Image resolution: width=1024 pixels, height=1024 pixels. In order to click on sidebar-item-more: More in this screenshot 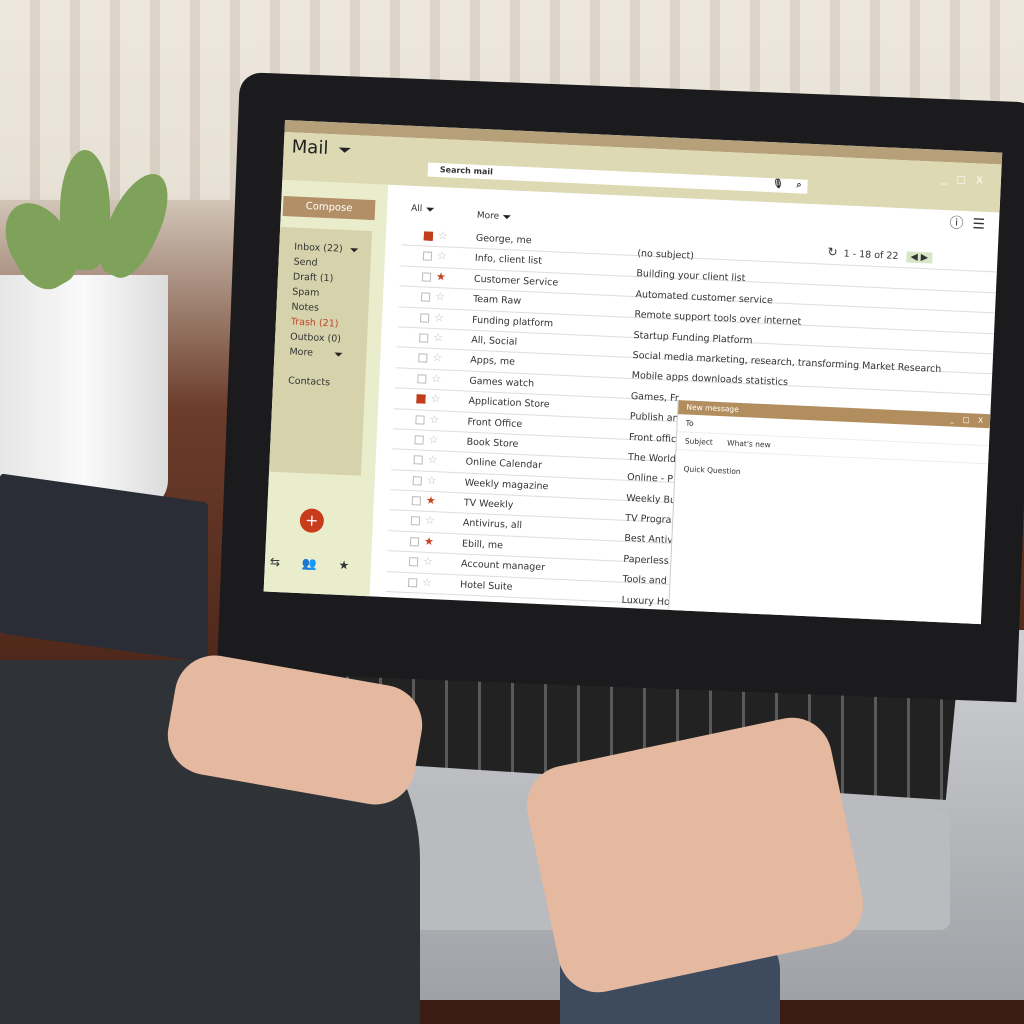, I will do `click(328, 353)`.